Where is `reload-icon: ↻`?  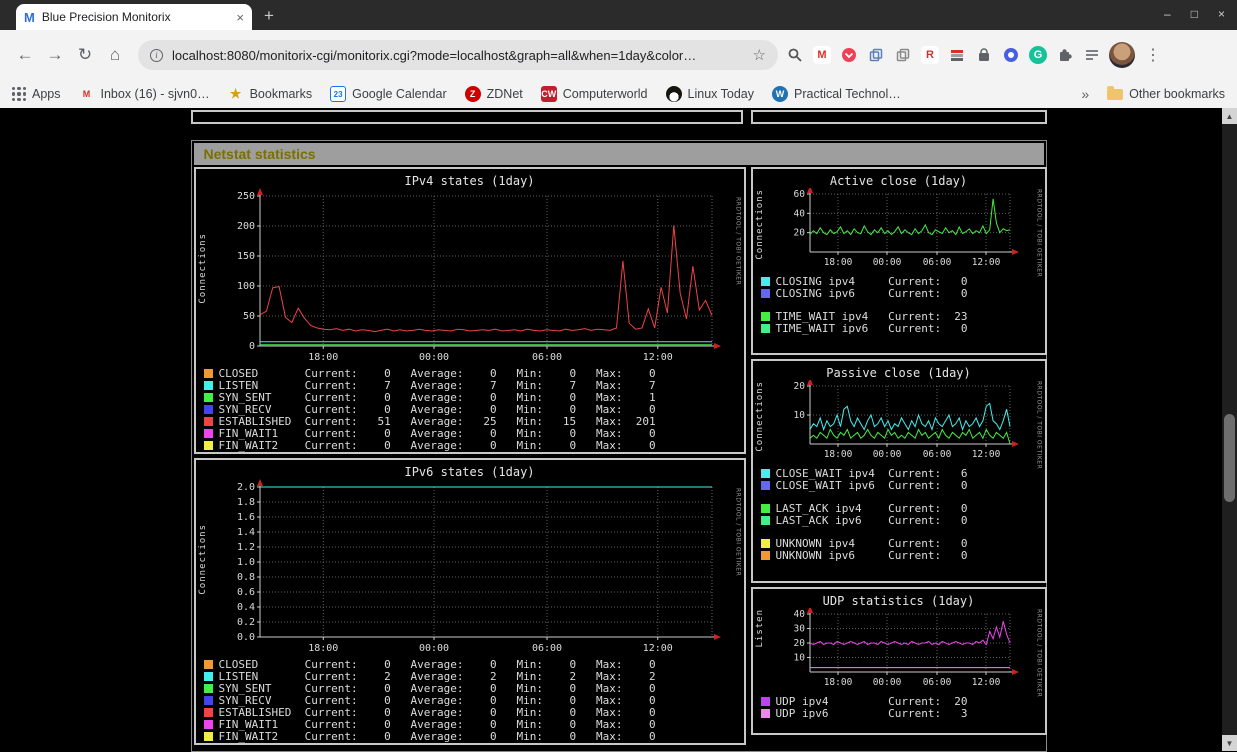
reload-icon: ↻ is located at coordinates (85, 55).